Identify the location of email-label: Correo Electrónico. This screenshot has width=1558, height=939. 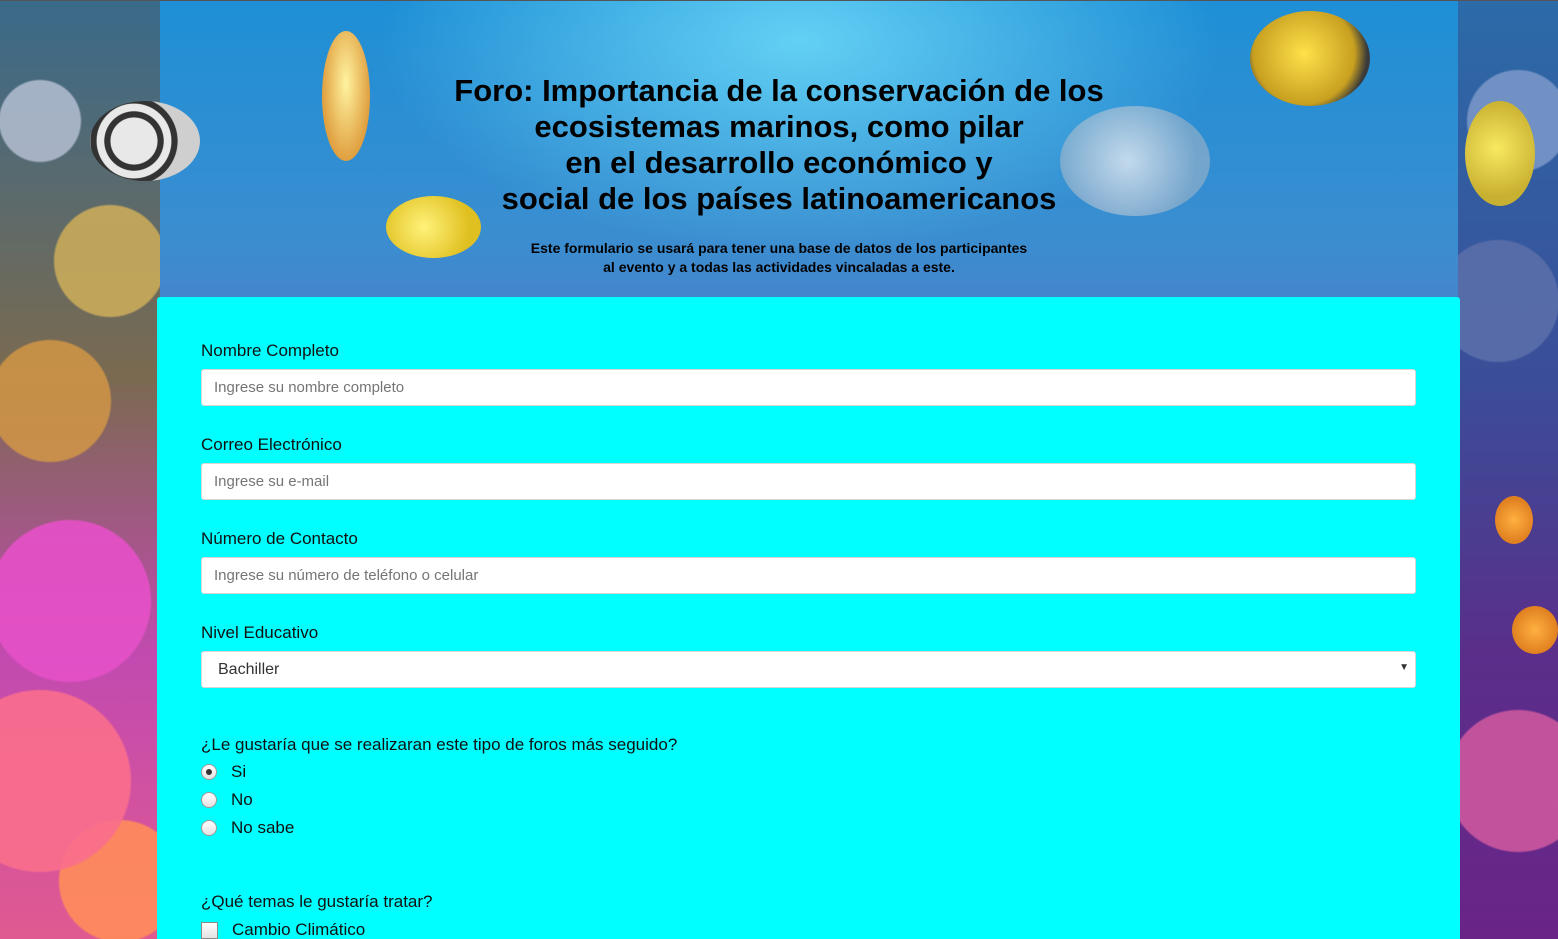
(271, 444).